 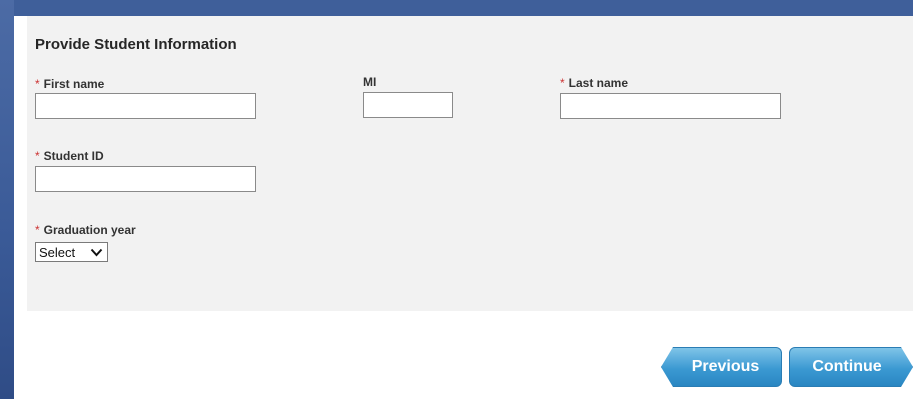 What do you see at coordinates (96, 253) in the screenshot?
I see `chevron-down-icon` at bounding box center [96, 253].